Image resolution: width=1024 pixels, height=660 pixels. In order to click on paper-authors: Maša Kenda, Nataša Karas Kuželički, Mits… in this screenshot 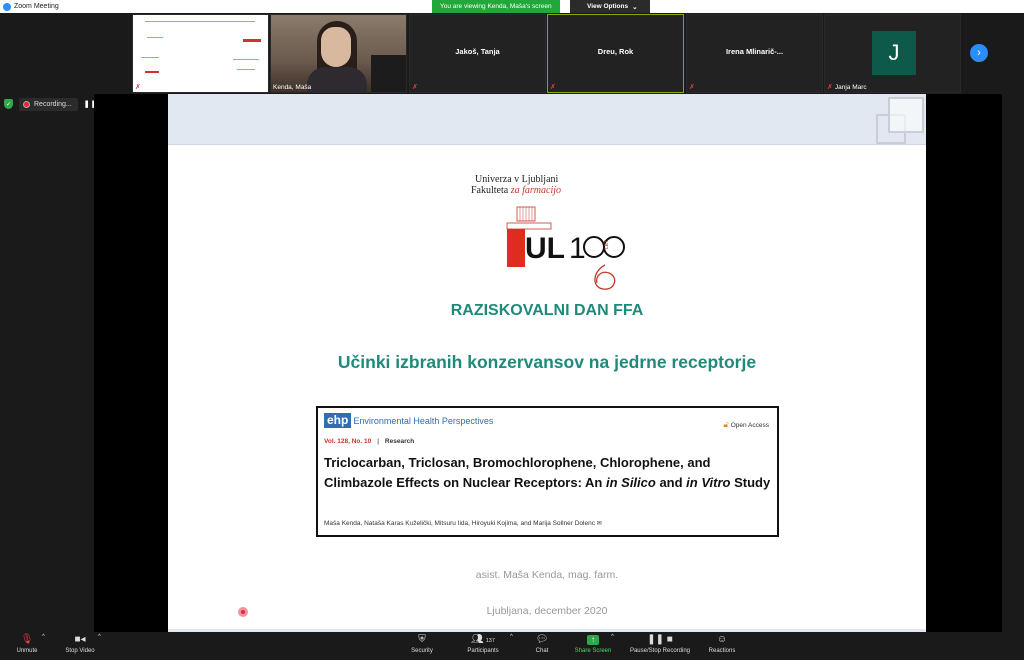, I will do `click(463, 523)`.